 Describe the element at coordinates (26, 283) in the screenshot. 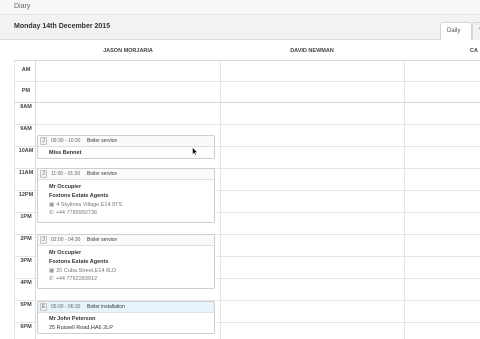

I see `hour-label: 4PM` at that location.